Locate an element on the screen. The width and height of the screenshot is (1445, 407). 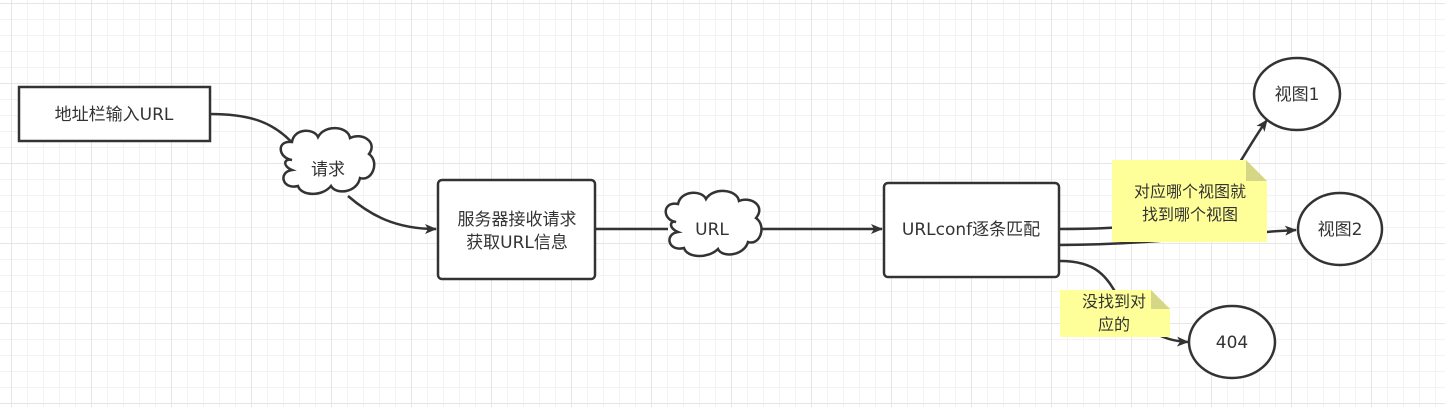
request-cloud-label: 请求 is located at coordinates (328, 170).